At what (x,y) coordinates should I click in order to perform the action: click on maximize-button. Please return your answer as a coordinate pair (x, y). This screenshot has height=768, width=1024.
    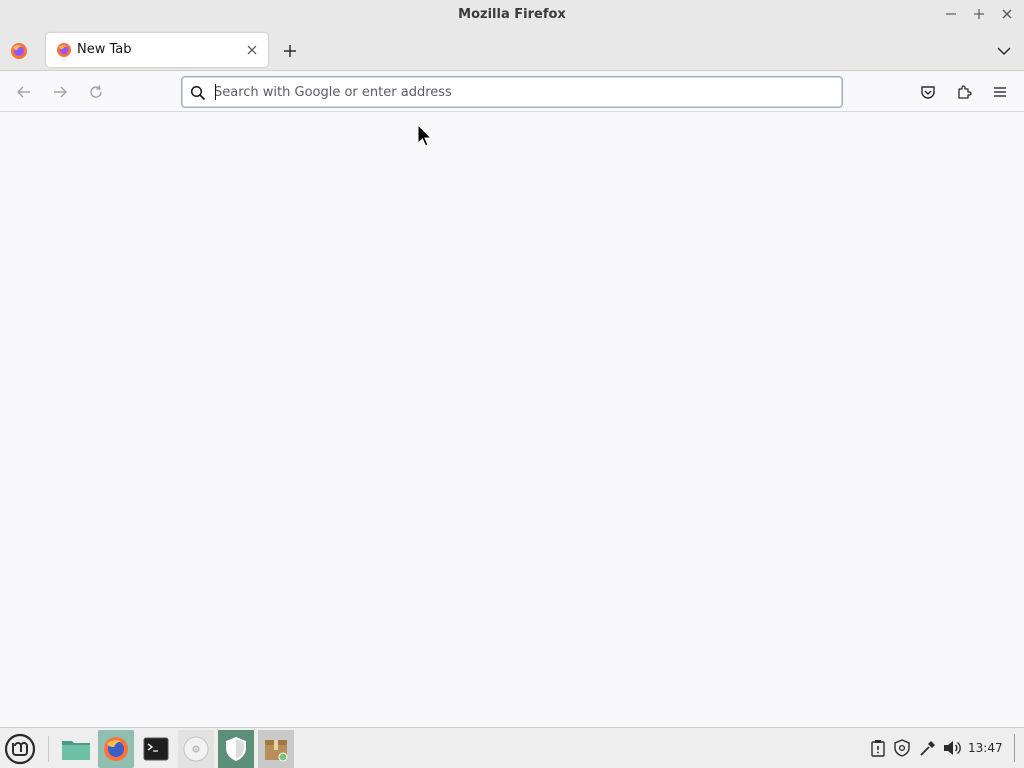
    Looking at the image, I should click on (979, 14).